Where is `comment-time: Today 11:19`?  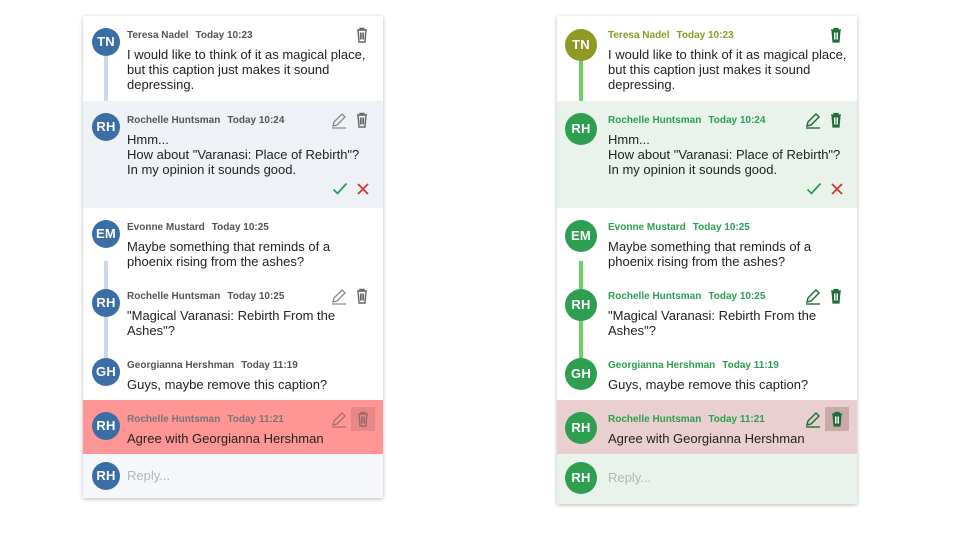 comment-time: Today 11:19 is located at coordinates (750, 365).